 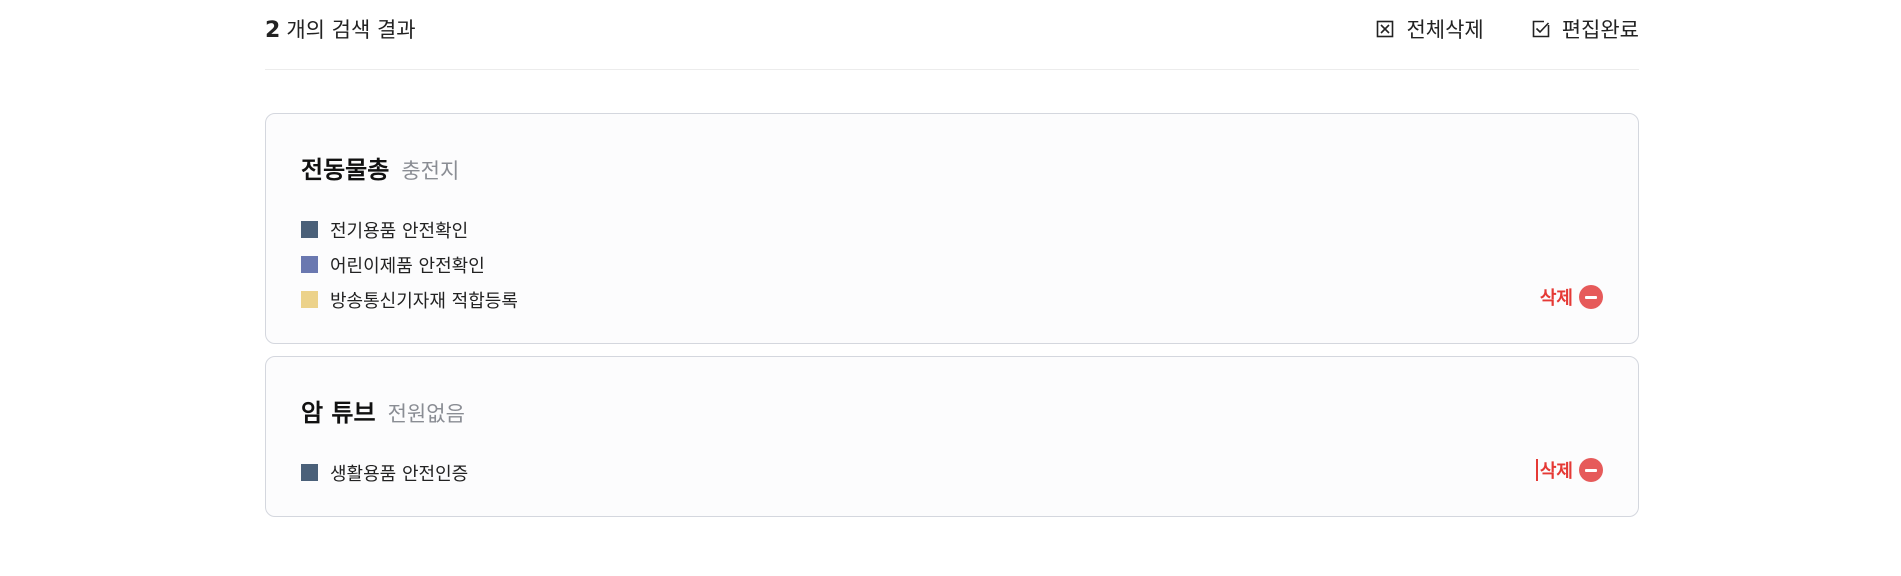 I want to click on box-x-icon, so click(x=1385, y=29).